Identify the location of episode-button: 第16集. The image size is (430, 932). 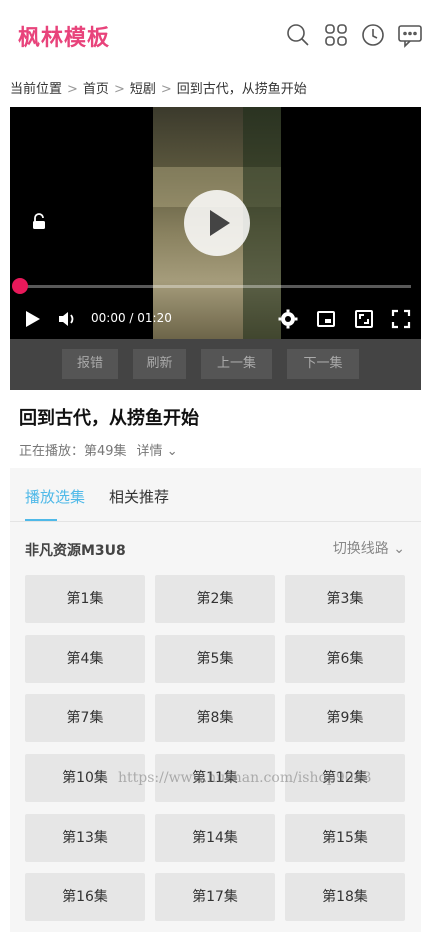
(85, 897).